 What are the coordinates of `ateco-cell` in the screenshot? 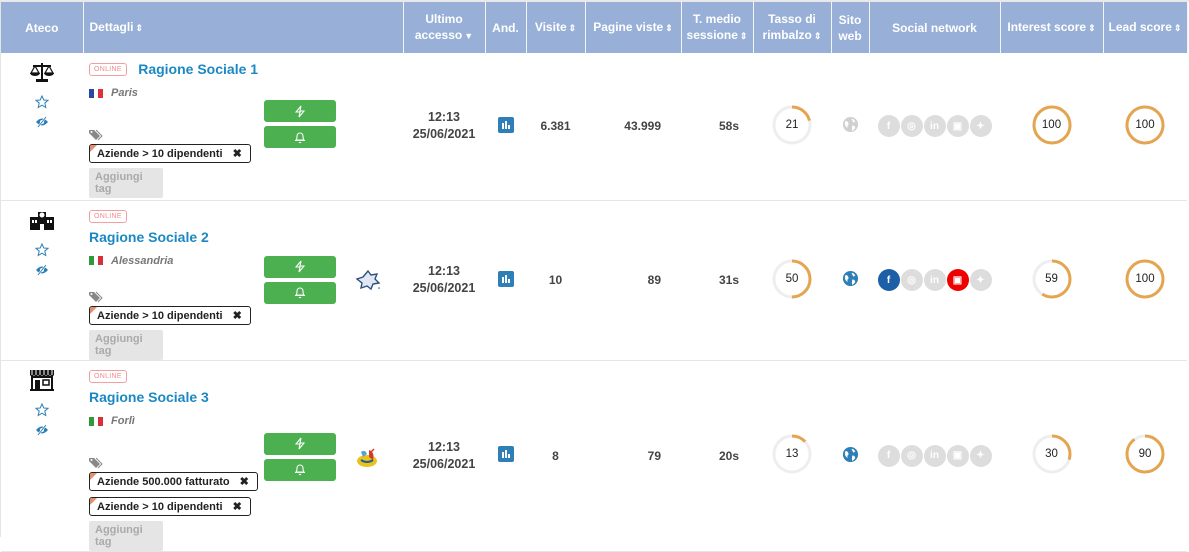 It's located at (42, 127).